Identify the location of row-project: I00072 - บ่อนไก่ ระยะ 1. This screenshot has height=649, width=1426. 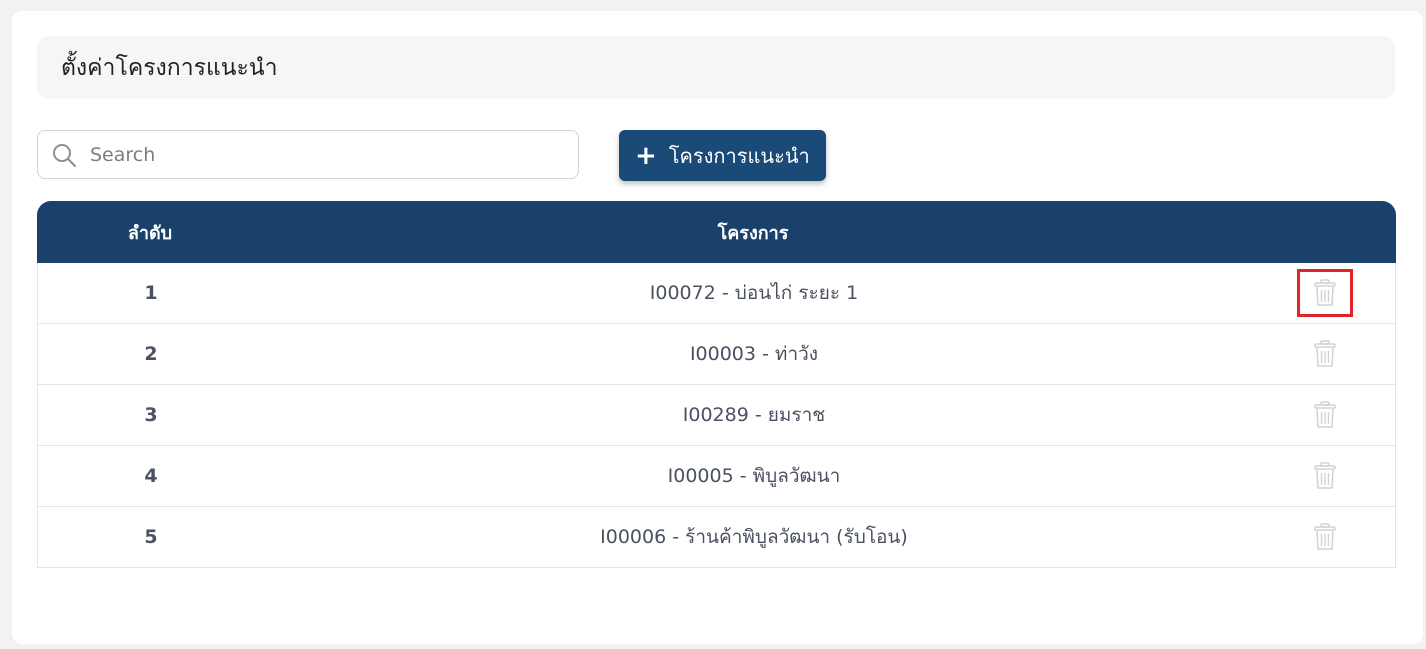
(754, 293).